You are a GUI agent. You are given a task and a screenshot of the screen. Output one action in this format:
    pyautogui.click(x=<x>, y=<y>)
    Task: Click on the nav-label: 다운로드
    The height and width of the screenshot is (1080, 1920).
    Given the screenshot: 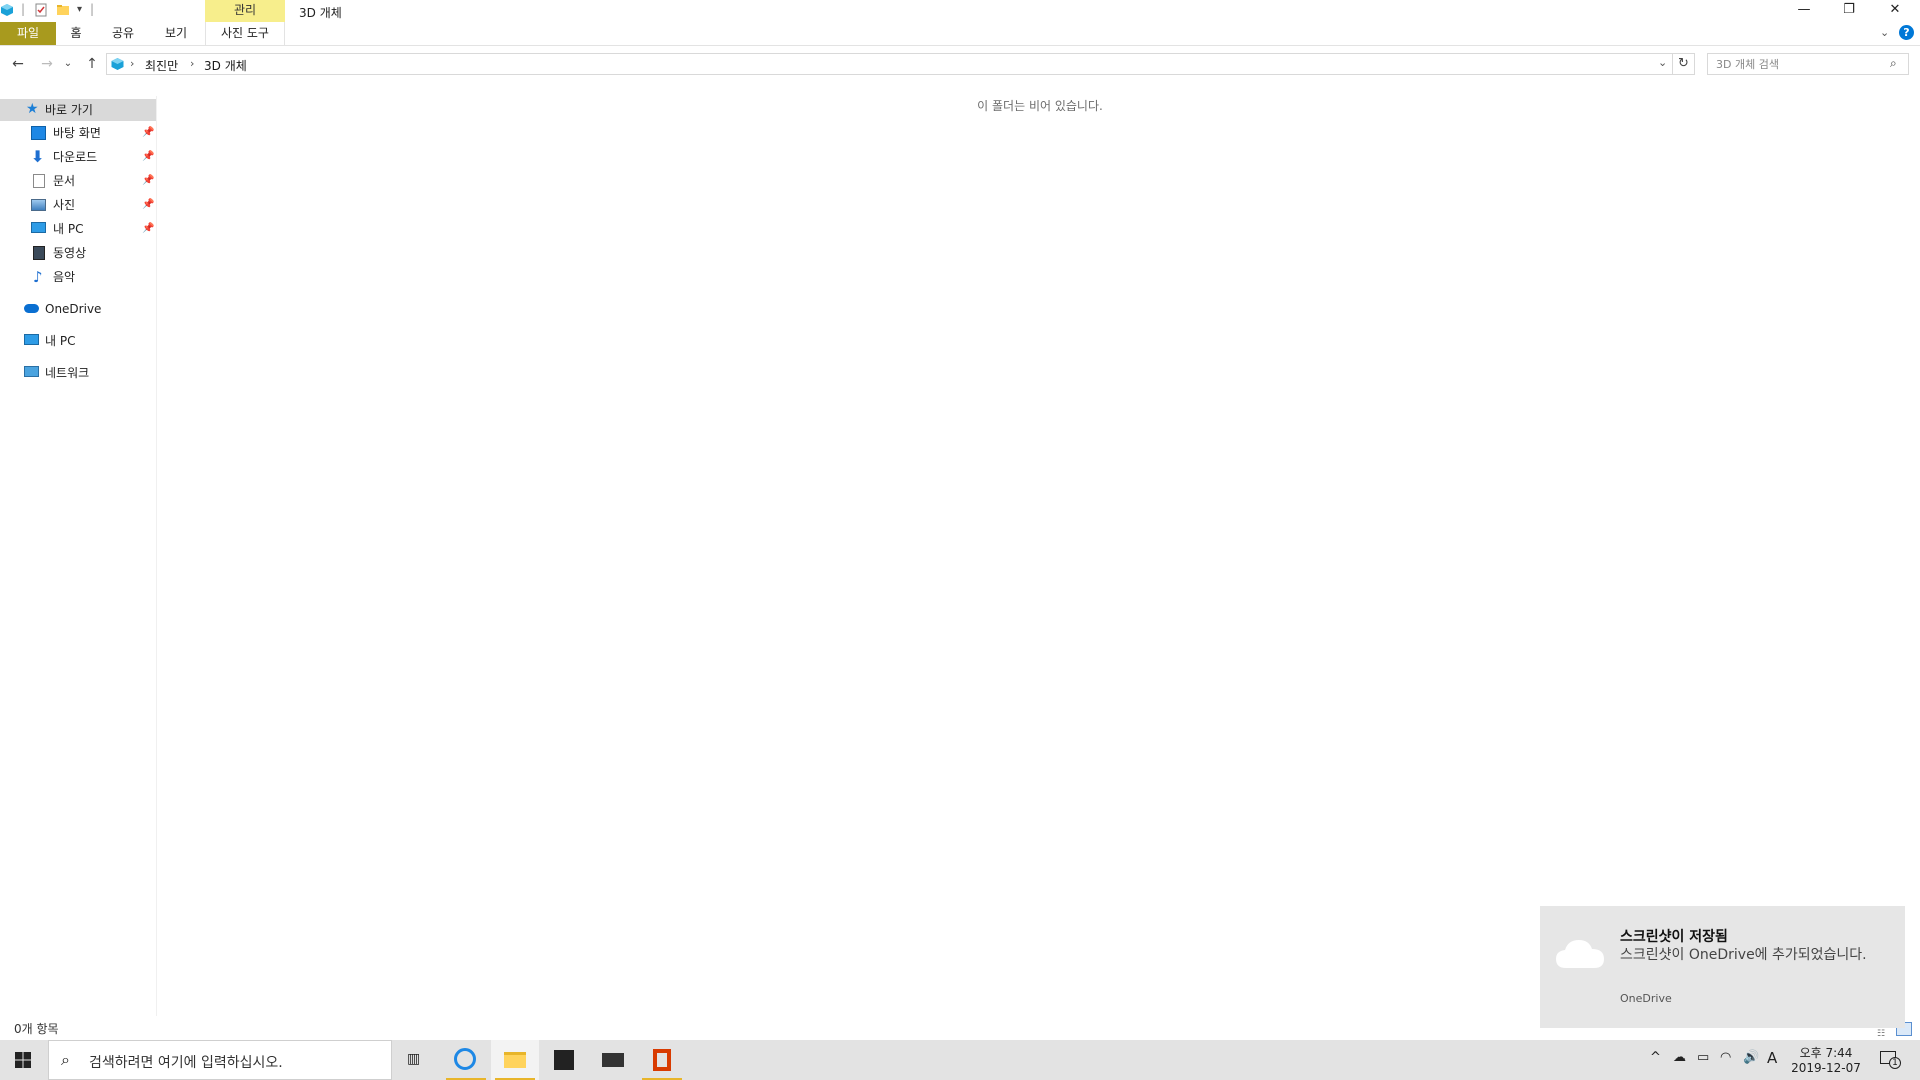 What is the action you would take?
    pyautogui.click(x=75, y=157)
    